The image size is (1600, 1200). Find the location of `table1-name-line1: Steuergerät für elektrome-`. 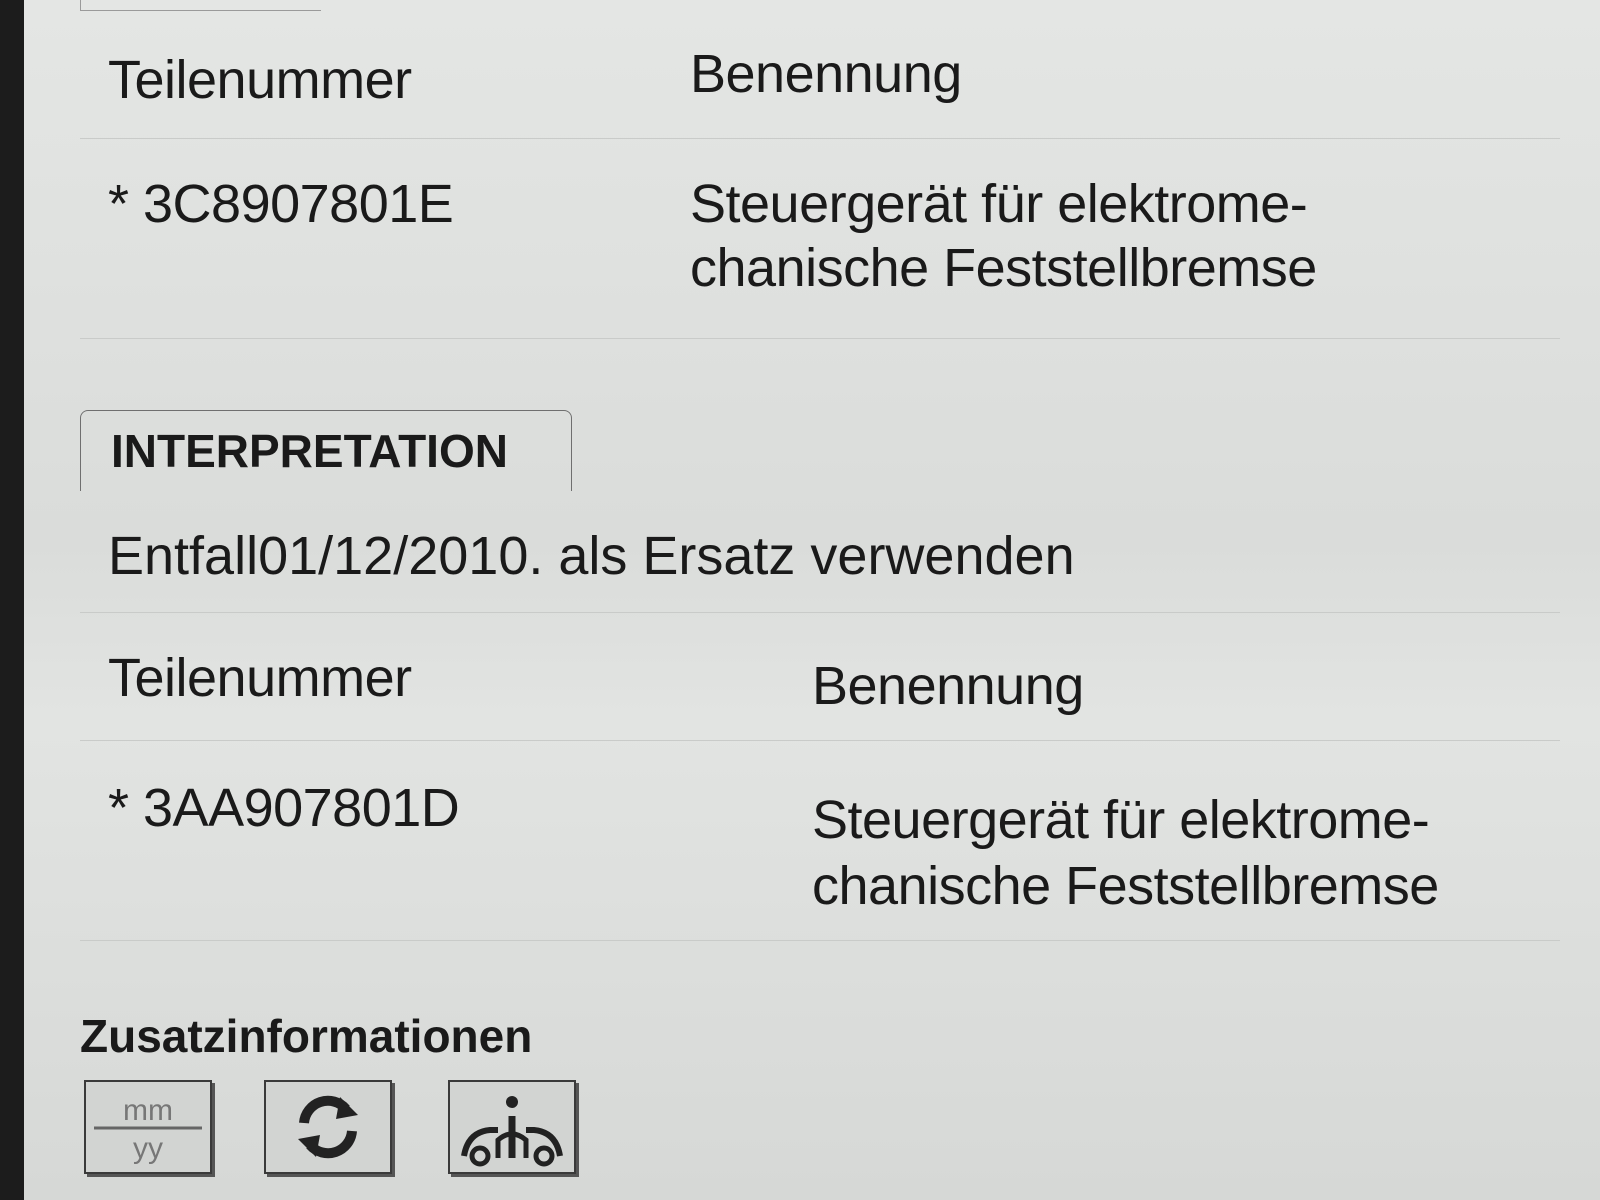

table1-name-line1: Steuergerät für elektrome- is located at coordinates (999, 204).